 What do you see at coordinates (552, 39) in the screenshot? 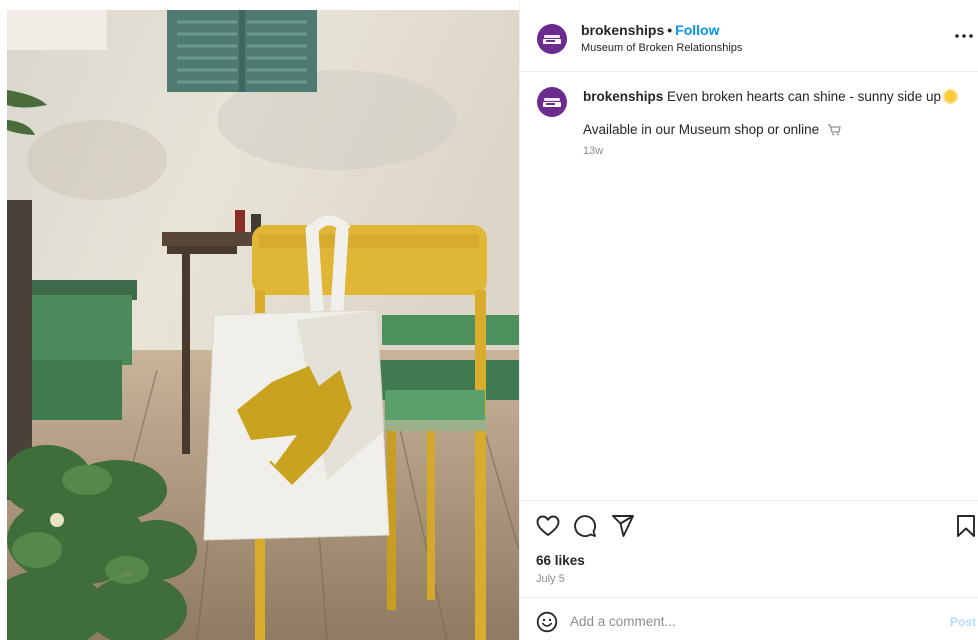
I see `avatar` at bounding box center [552, 39].